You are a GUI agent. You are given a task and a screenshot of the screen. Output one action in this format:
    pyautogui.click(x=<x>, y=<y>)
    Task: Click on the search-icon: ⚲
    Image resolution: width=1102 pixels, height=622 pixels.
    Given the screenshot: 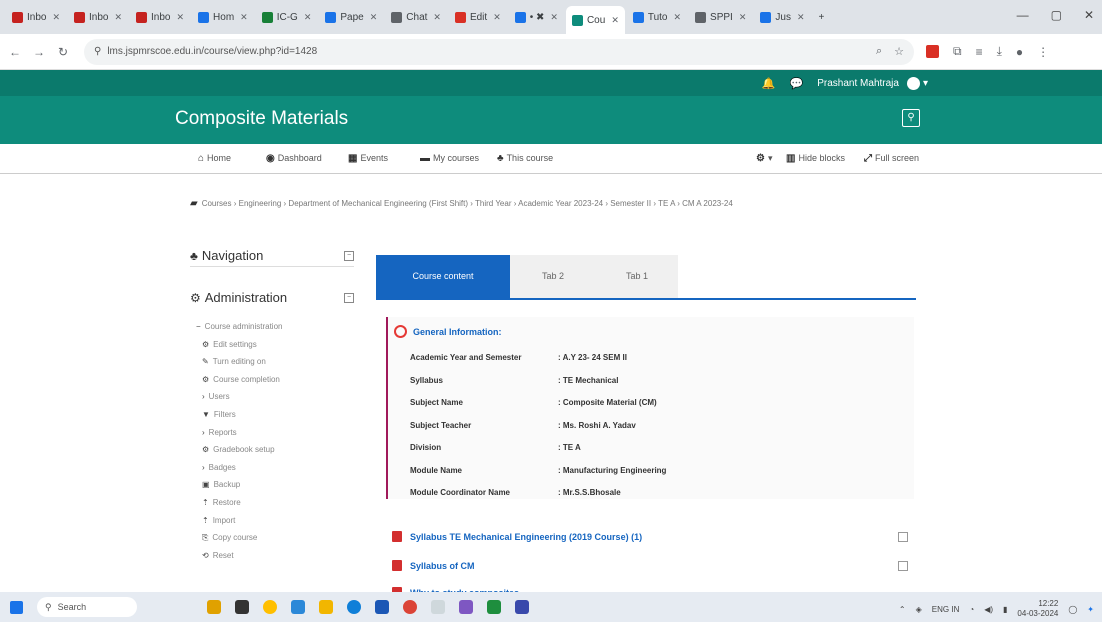 What is the action you would take?
    pyautogui.click(x=911, y=118)
    